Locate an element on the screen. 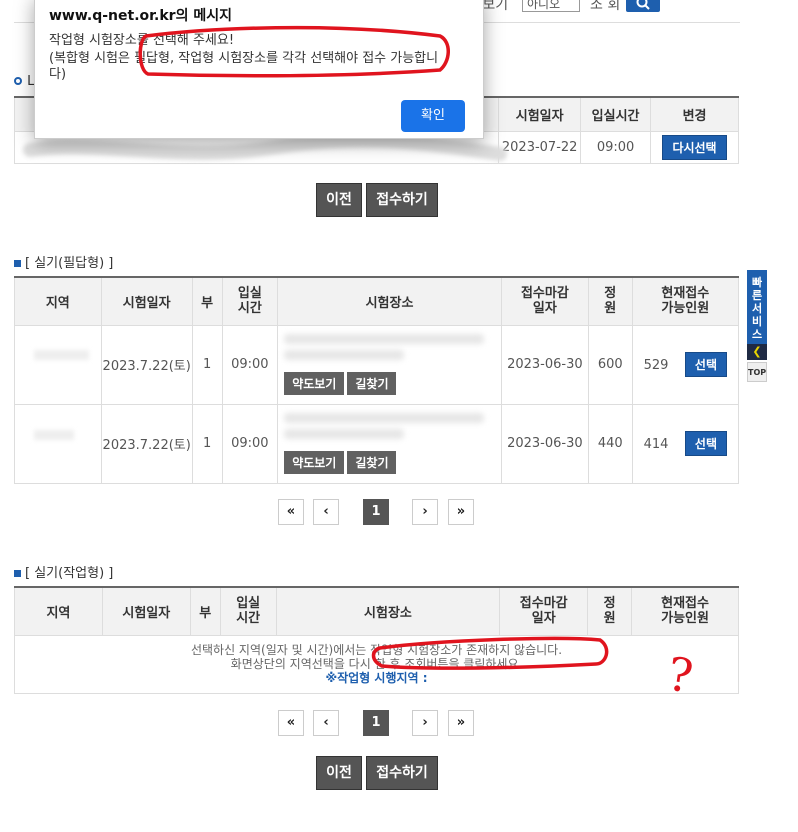  selected-date: 2023-07-22 is located at coordinates (540, 147).